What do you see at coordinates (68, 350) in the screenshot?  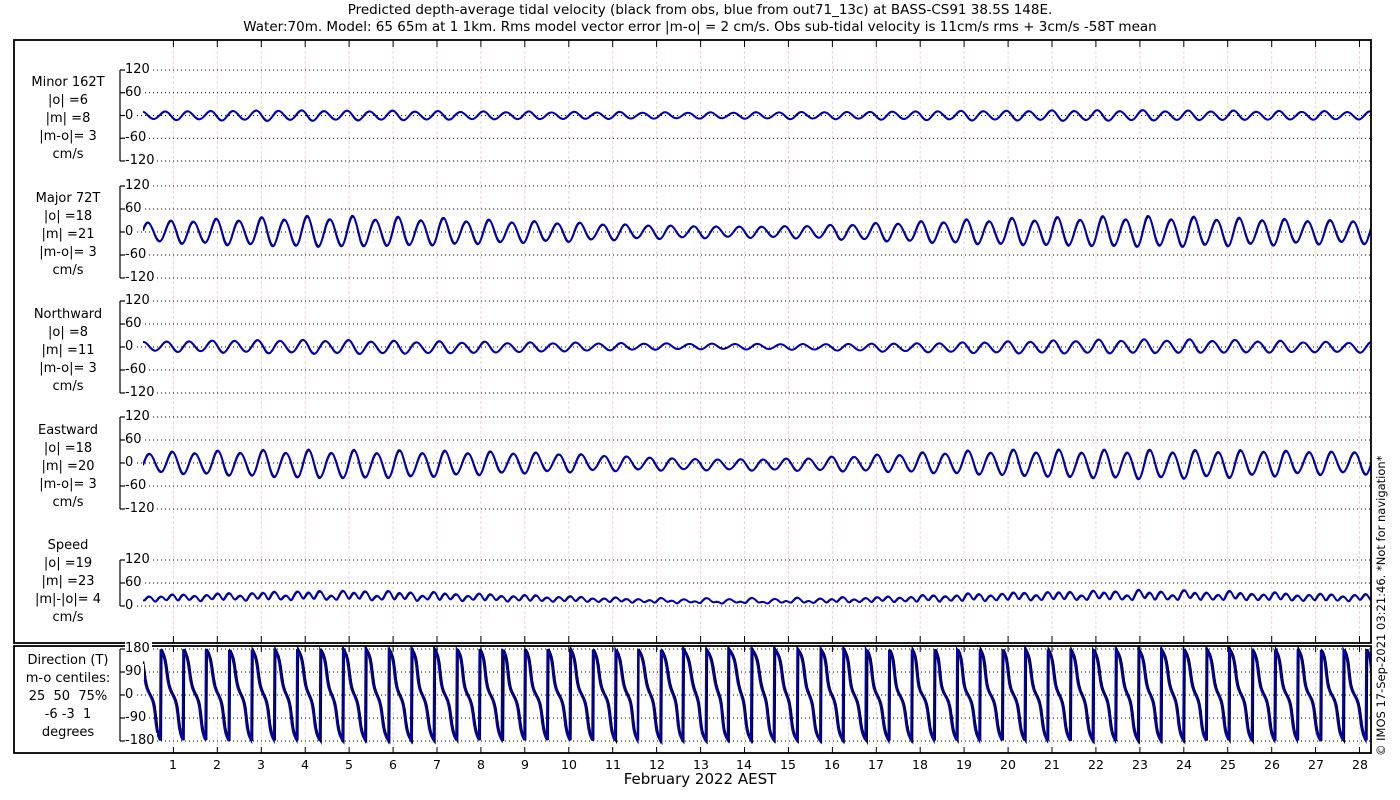 I see `panel-label-northward: Northward |o| =8 |m| =11 |m-o|= 3 cm/s` at bounding box center [68, 350].